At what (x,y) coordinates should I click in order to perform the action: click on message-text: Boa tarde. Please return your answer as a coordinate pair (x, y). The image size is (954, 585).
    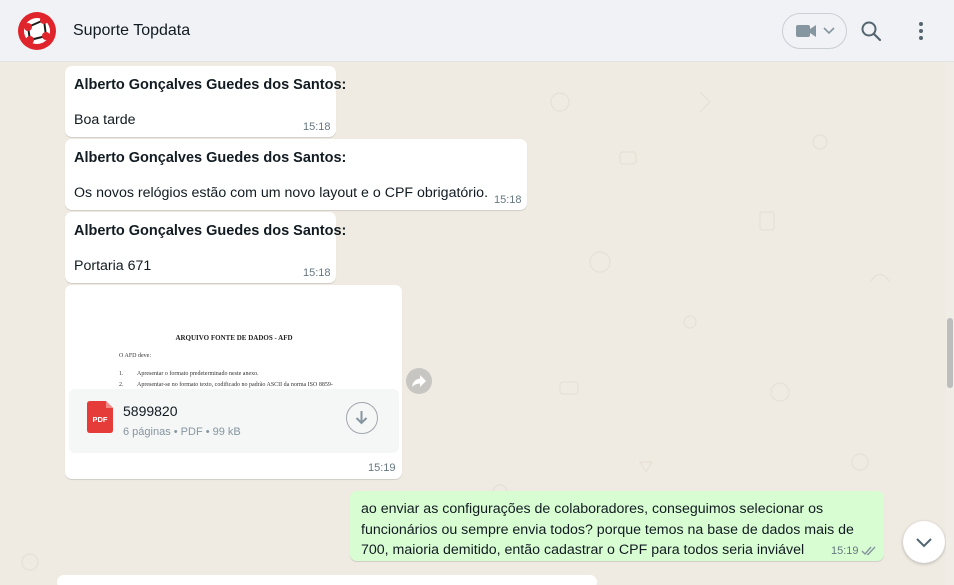
    Looking at the image, I should click on (105, 120).